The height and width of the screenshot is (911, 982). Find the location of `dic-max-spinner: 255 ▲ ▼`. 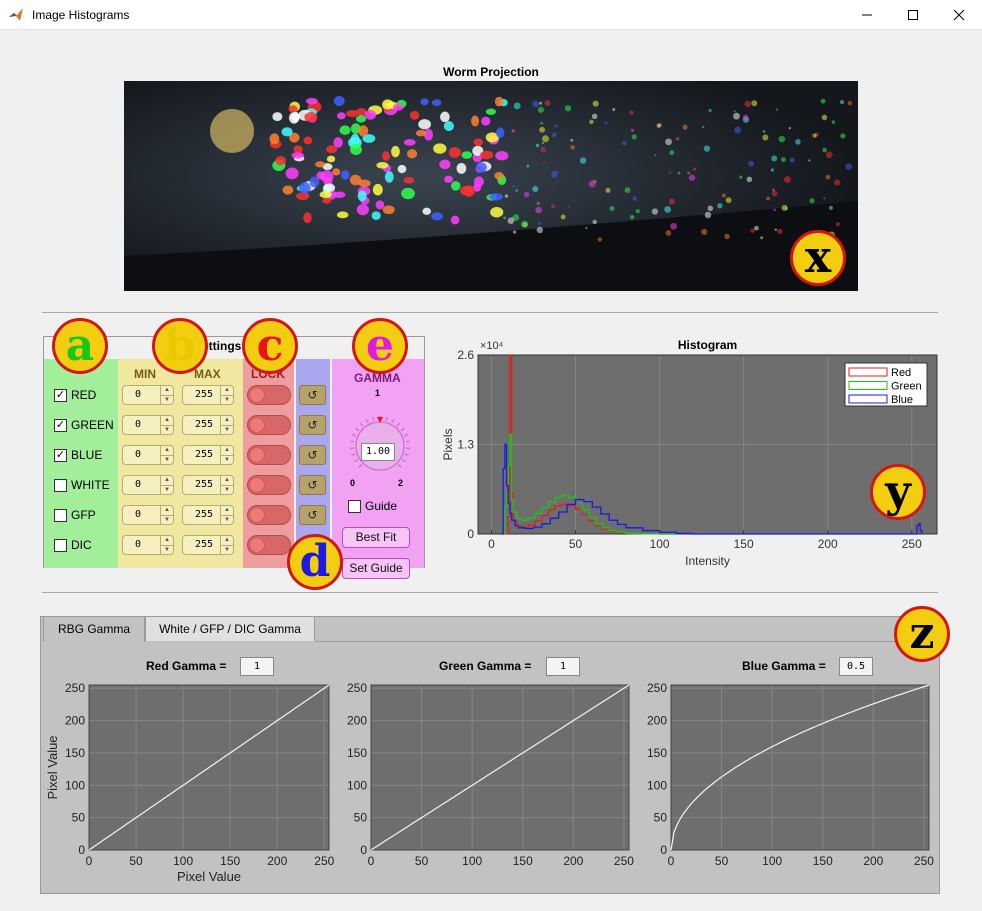

dic-max-spinner: 255 ▲ ▼ is located at coordinates (208, 545).